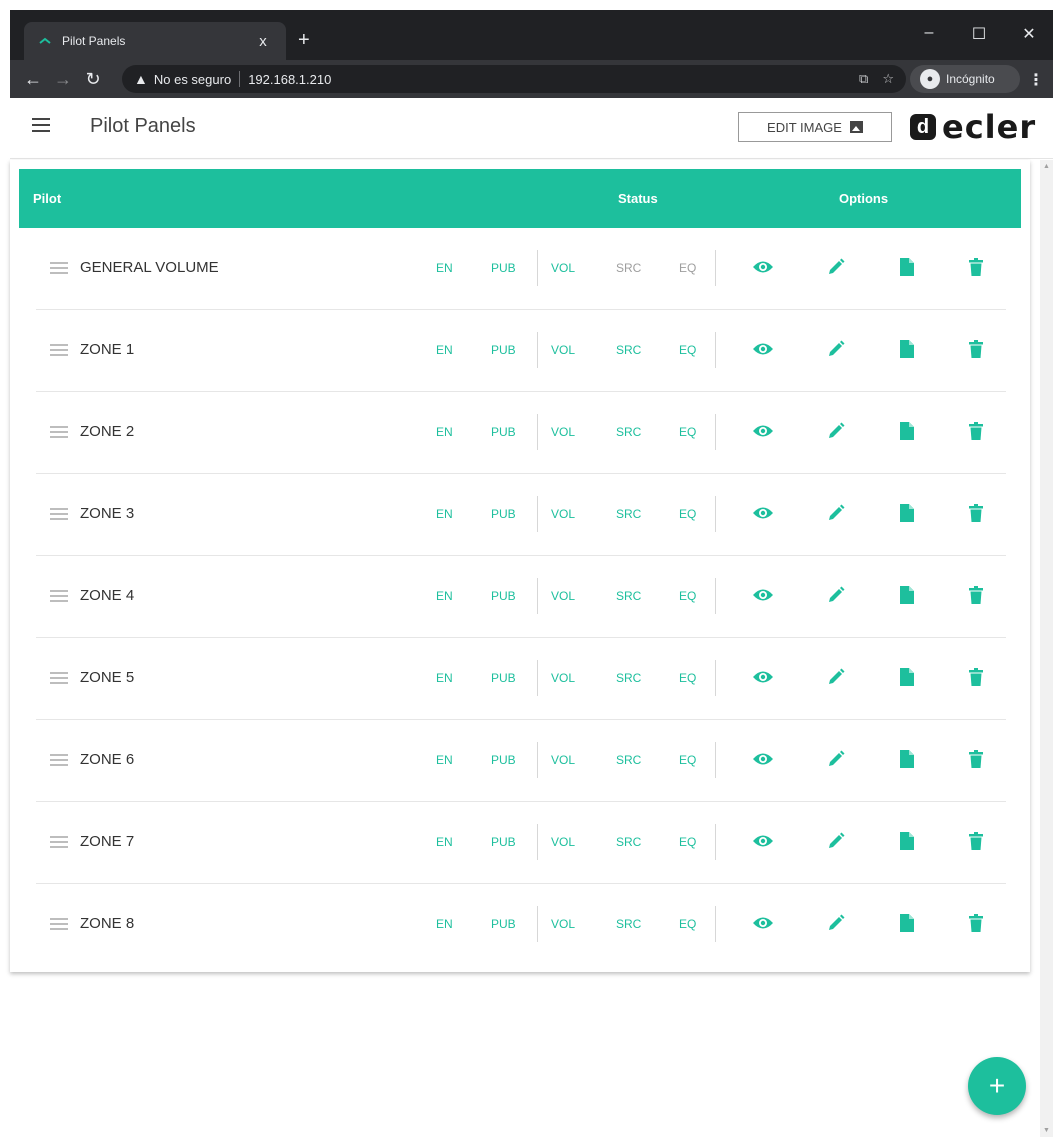 This screenshot has height=1137, width=1053. Describe the element at coordinates (93, 79) in the screenshot. I see `reload-icon: ↻` at that location.